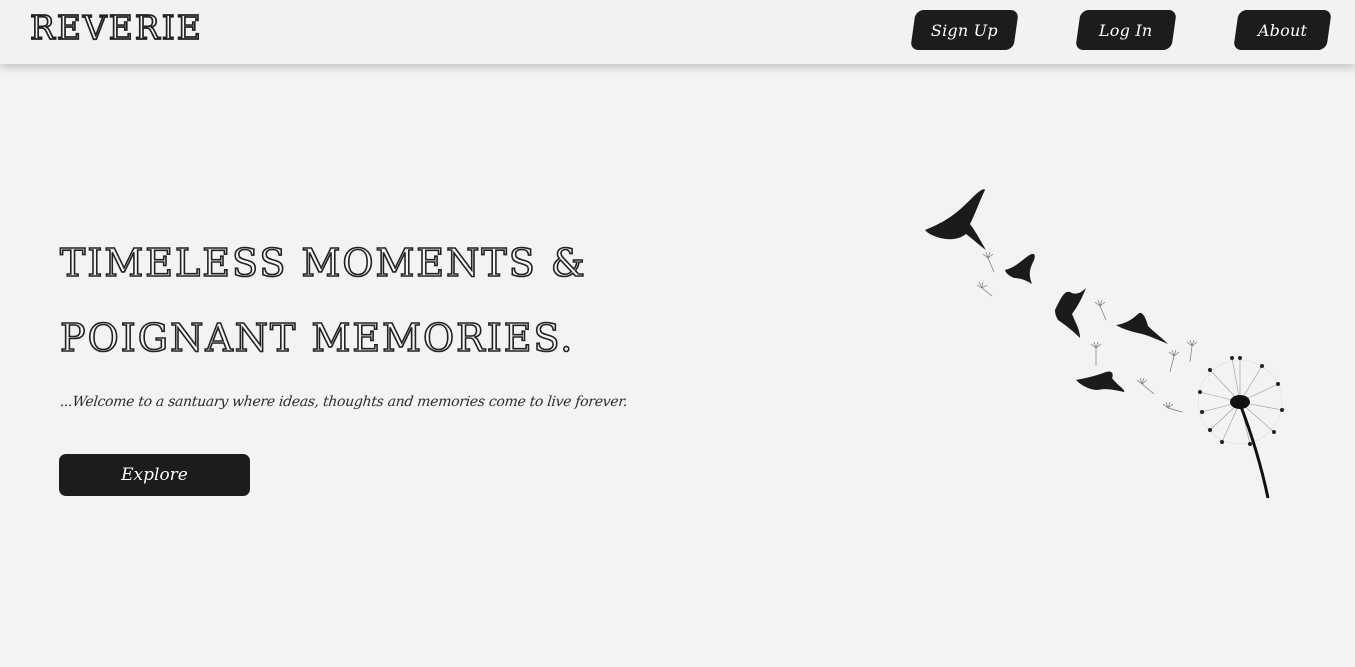 The height and width of the screenshot is (667, 1355). I want to click on hero-title: Timeless Moments & Poignant Memories., so click(379, 301).